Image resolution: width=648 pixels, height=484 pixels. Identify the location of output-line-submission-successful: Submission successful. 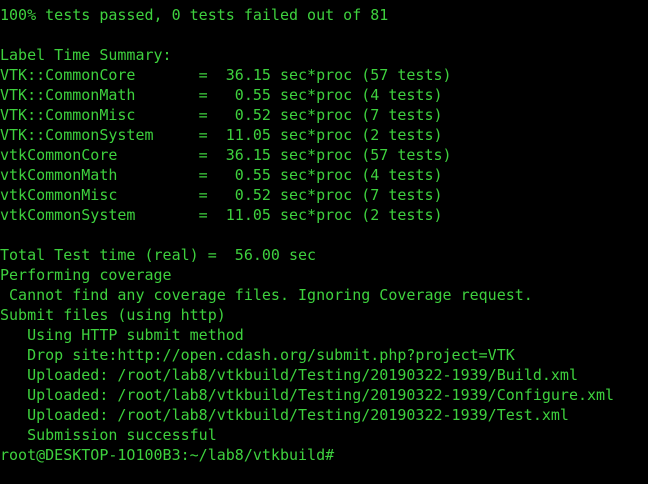
(108, 435).